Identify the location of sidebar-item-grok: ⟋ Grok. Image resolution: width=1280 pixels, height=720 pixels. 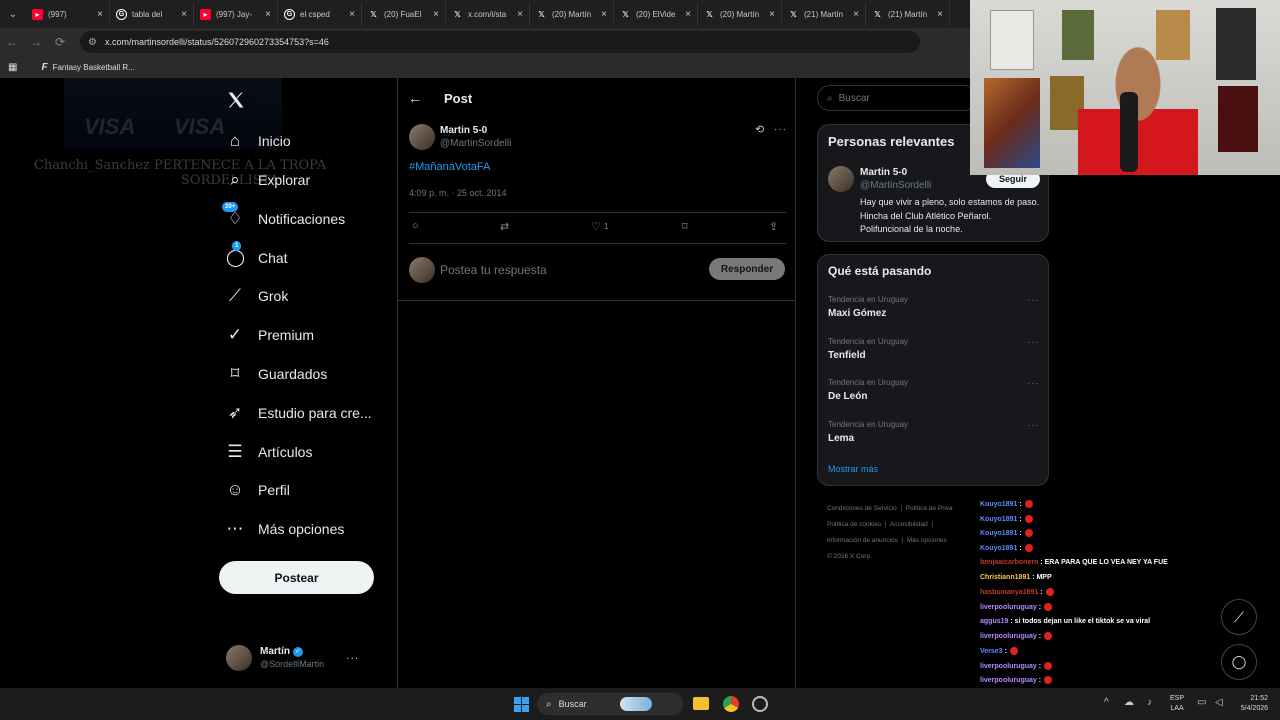
(257, 296).